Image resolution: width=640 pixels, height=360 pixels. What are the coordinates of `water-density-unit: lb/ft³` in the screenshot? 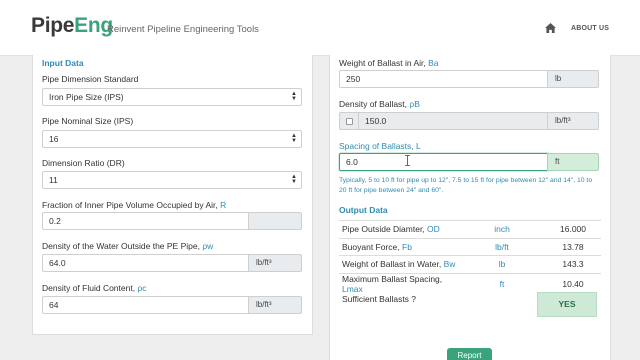 It's located at (275, 263).